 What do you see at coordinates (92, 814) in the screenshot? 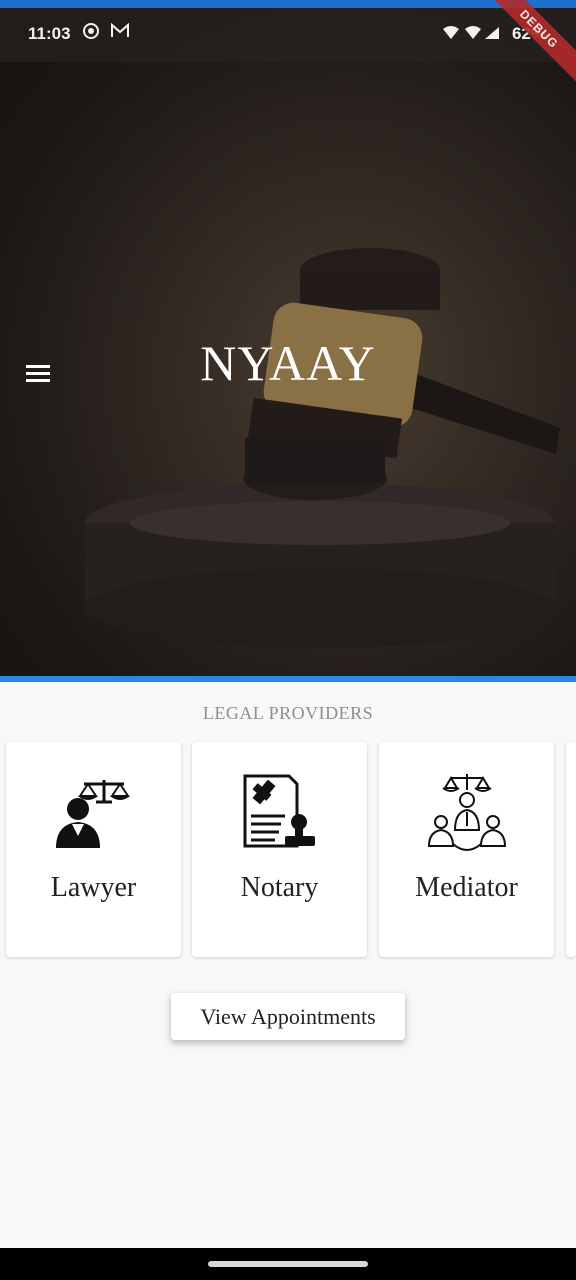
I see `lawyer-scales-icon` at bounding box center [92, 814].